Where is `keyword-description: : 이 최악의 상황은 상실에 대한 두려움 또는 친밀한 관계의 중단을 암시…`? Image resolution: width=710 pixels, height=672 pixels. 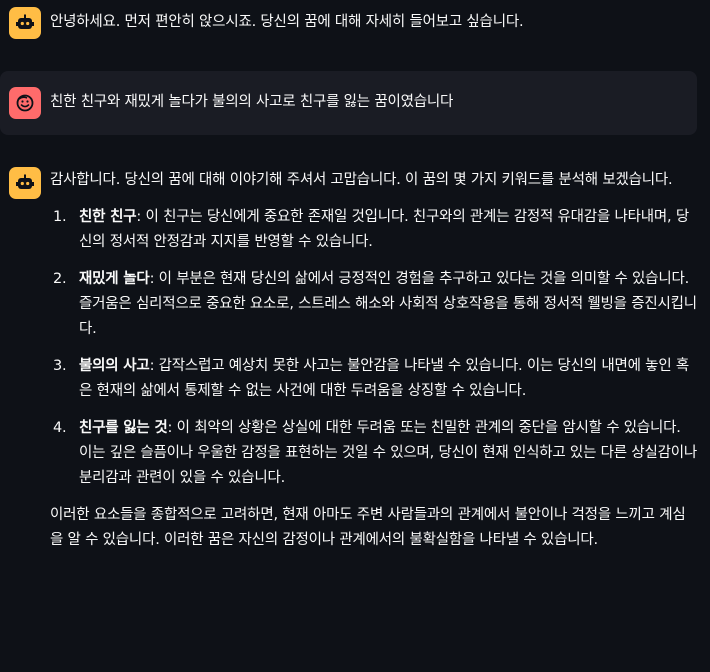
keyword-description: : 이 최악의 상황은 상실에 대한 두려움 또는 친밀한 관계의 중단을 암시… is located at coordinates (388, 453).